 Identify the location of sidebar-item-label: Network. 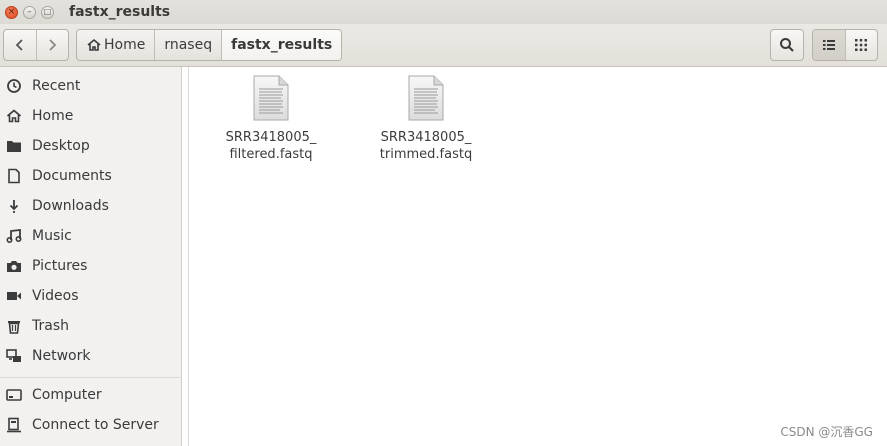
(61, 356).